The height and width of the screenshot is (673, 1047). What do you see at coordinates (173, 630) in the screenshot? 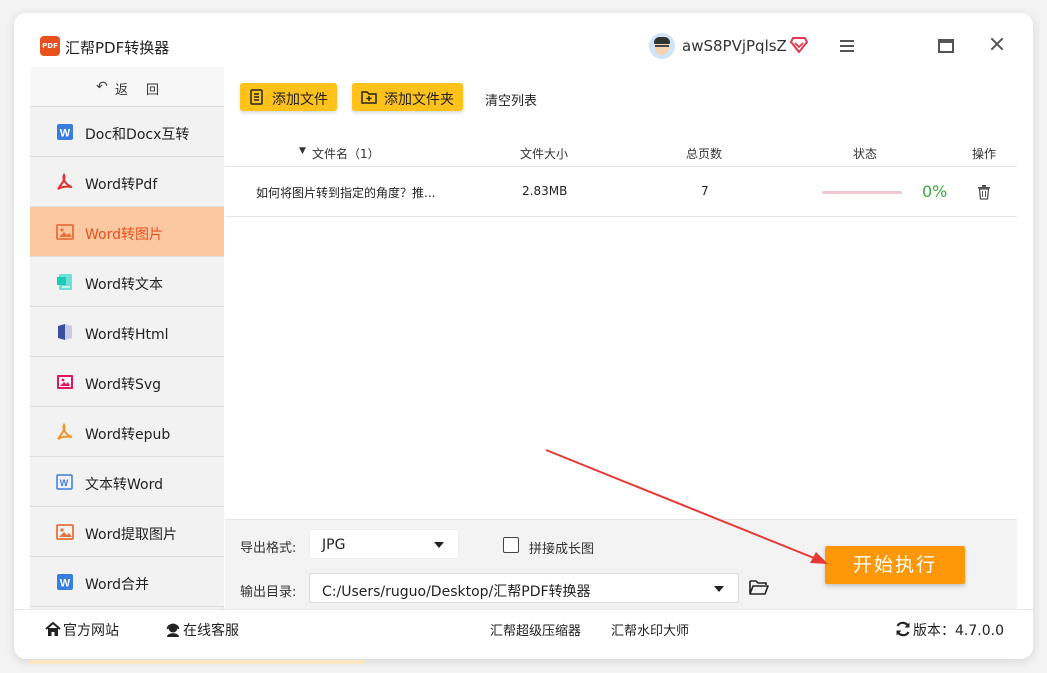
I see `headset-icon` at bounding box center [173, 630].